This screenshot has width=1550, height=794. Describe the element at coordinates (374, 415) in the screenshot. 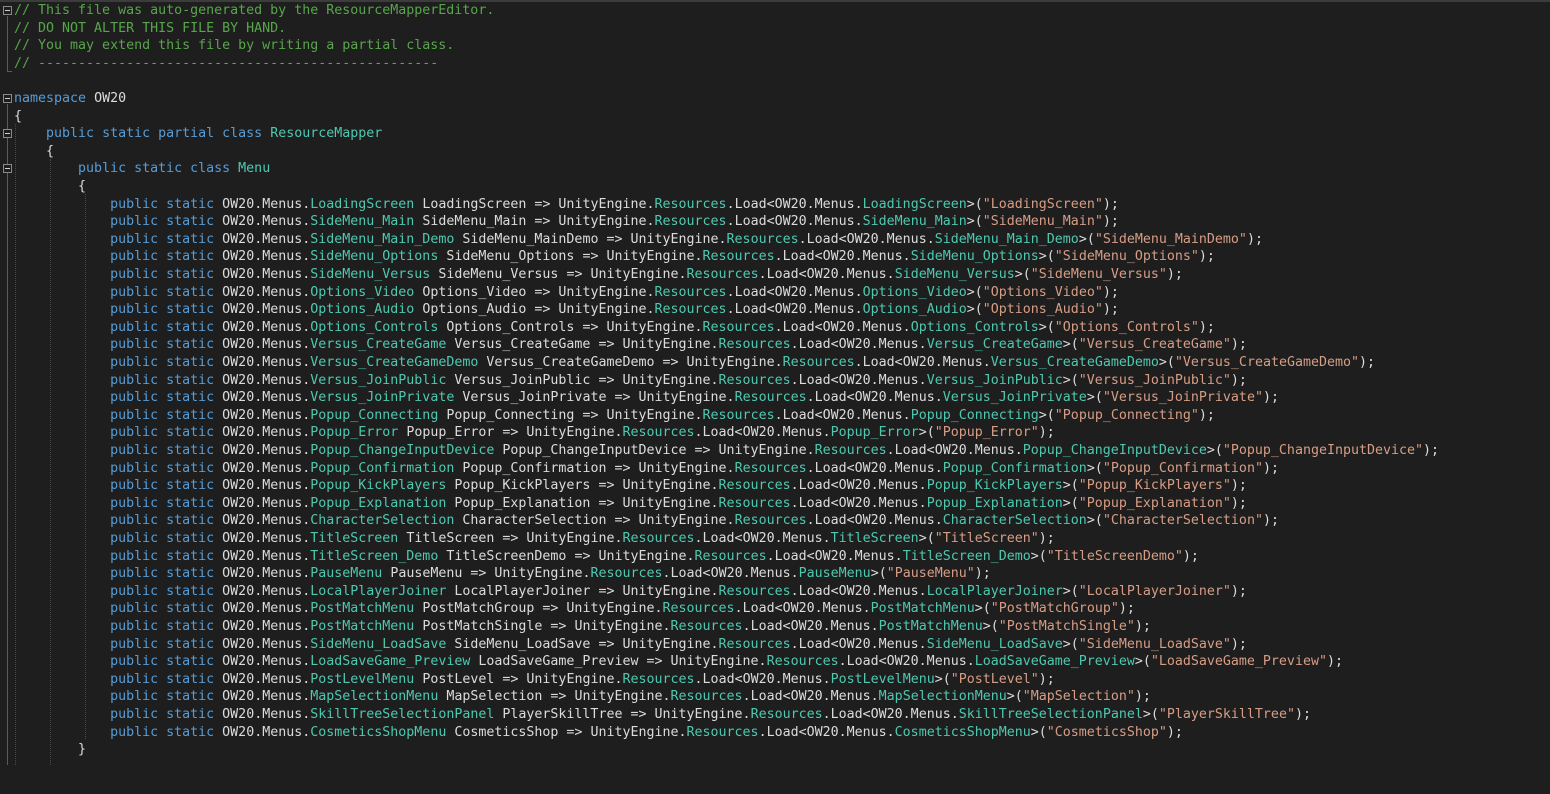

I see `type-name: Popup_Connecting` at that location.